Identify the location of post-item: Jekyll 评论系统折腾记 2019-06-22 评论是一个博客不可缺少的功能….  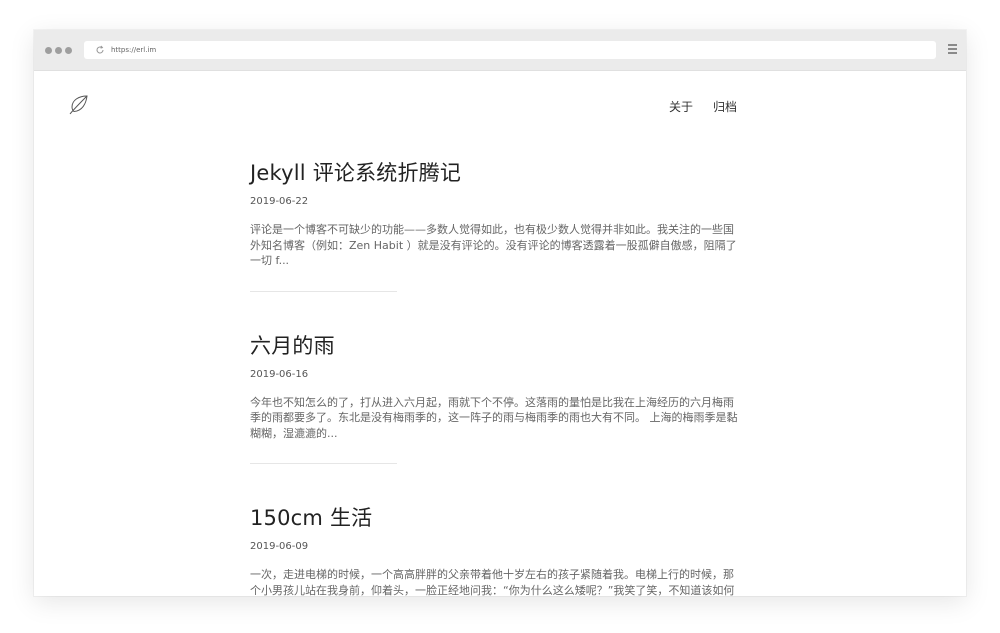
(495, 225).